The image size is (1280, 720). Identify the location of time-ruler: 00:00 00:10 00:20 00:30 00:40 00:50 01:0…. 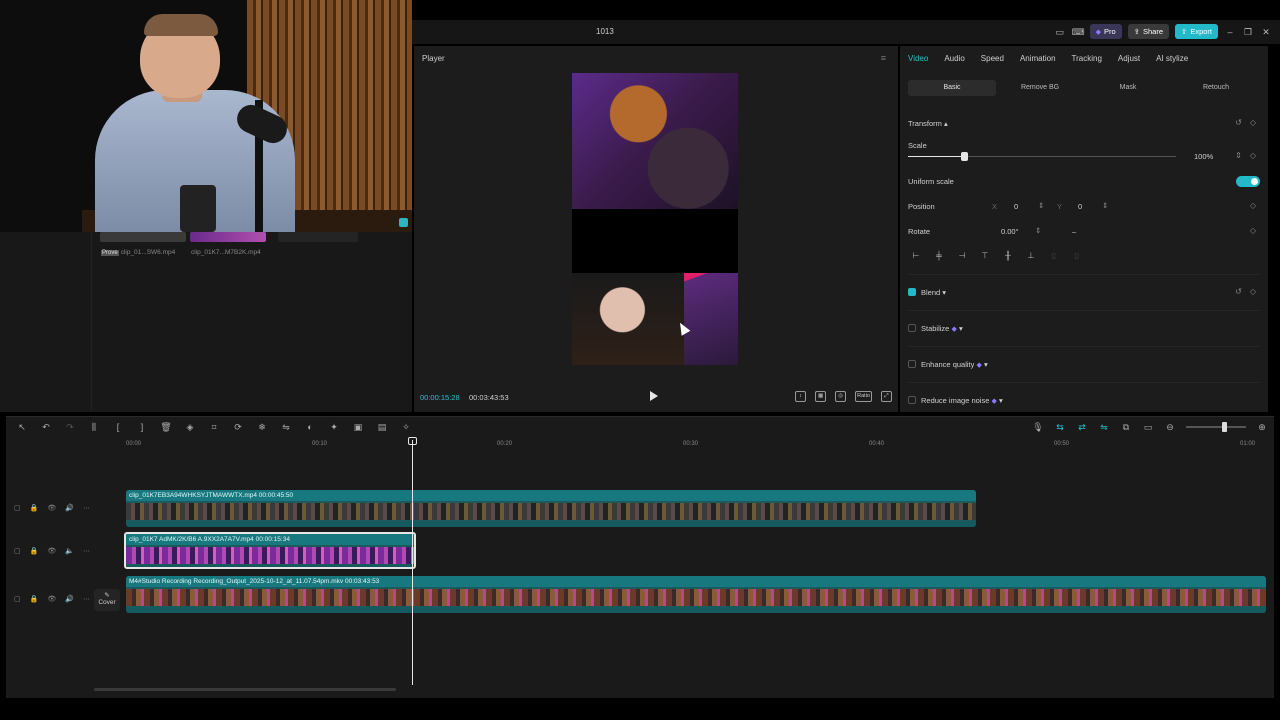
(700, 445).